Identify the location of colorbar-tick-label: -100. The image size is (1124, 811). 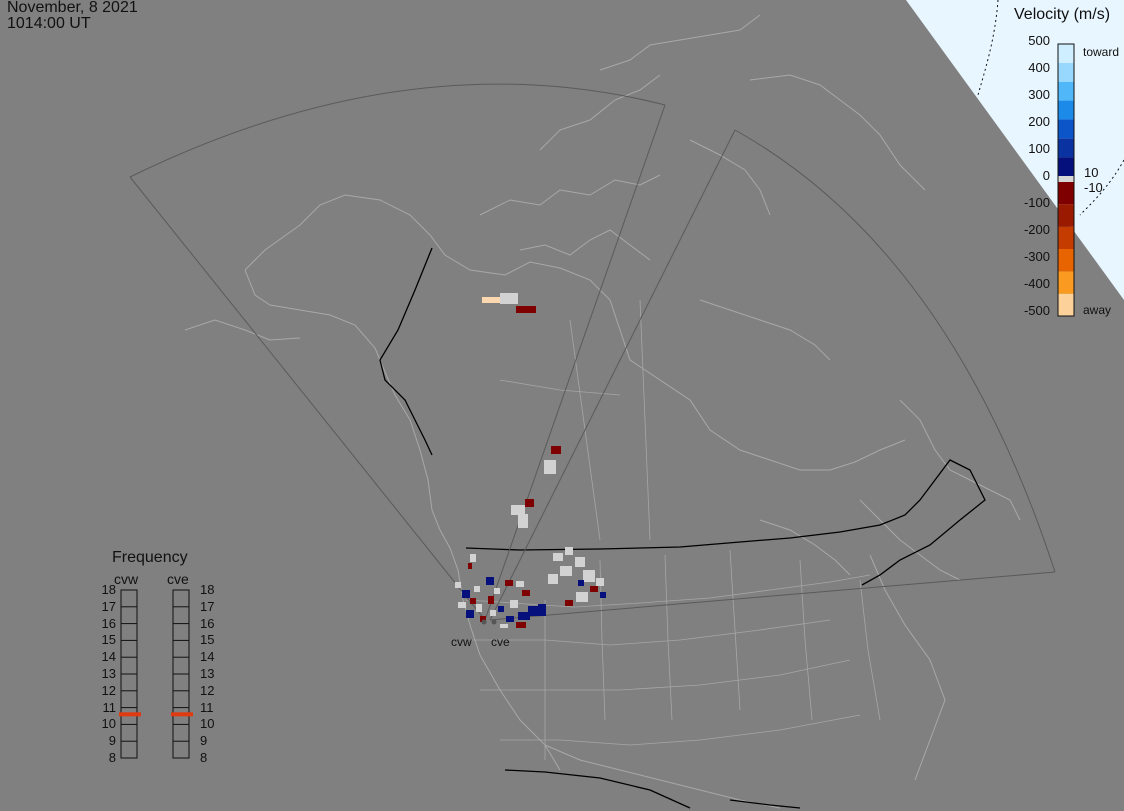
(1036, 202).